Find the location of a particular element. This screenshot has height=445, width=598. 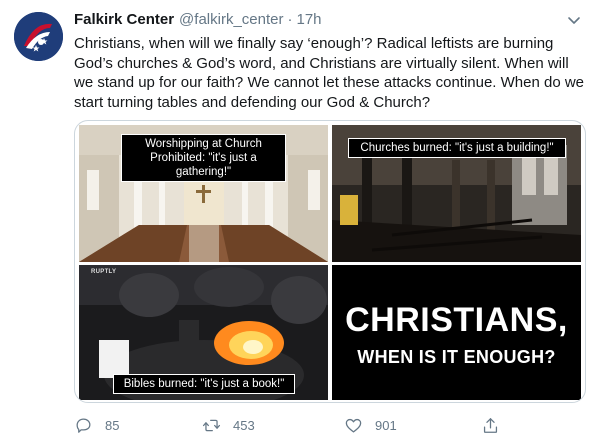

caption-bibles: Bibles burned: "it's just a book!" is located at coordinates (204, 384).